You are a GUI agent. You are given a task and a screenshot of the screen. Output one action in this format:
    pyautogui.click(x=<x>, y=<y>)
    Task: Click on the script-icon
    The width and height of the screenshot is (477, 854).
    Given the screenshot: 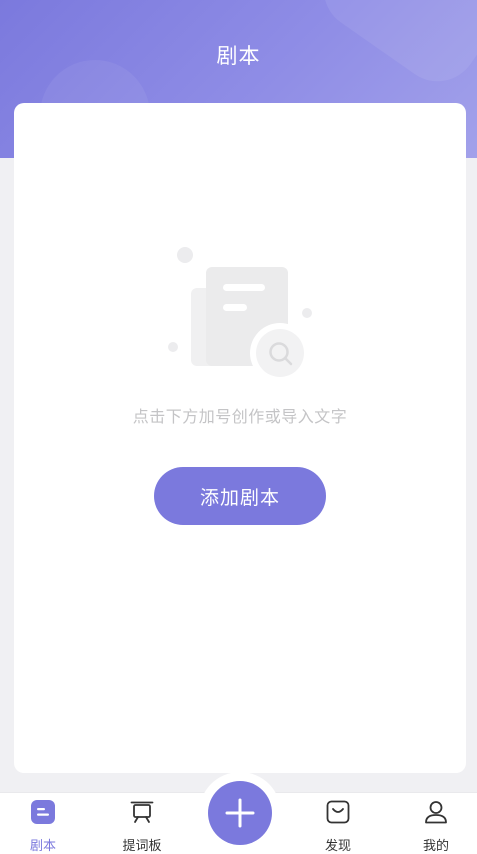 What is the action you would take?
    pyautogui.click(x=43, y=812)
    